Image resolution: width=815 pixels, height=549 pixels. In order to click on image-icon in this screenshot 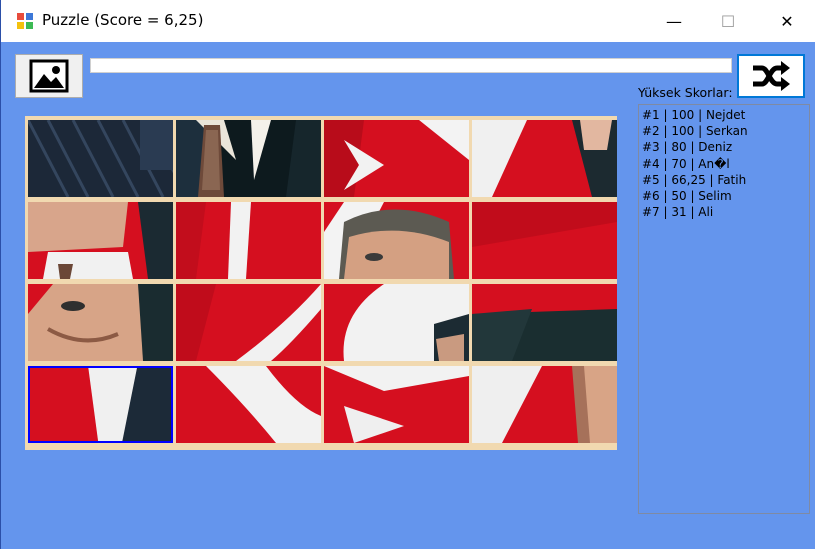, I will do `click(49, 76)`.